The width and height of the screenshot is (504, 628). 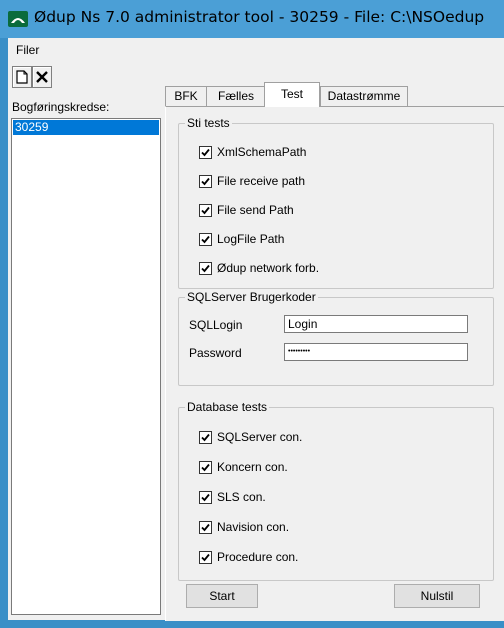 I want to click on checkbox-label: Procedure con., so click(x=258, y=557).